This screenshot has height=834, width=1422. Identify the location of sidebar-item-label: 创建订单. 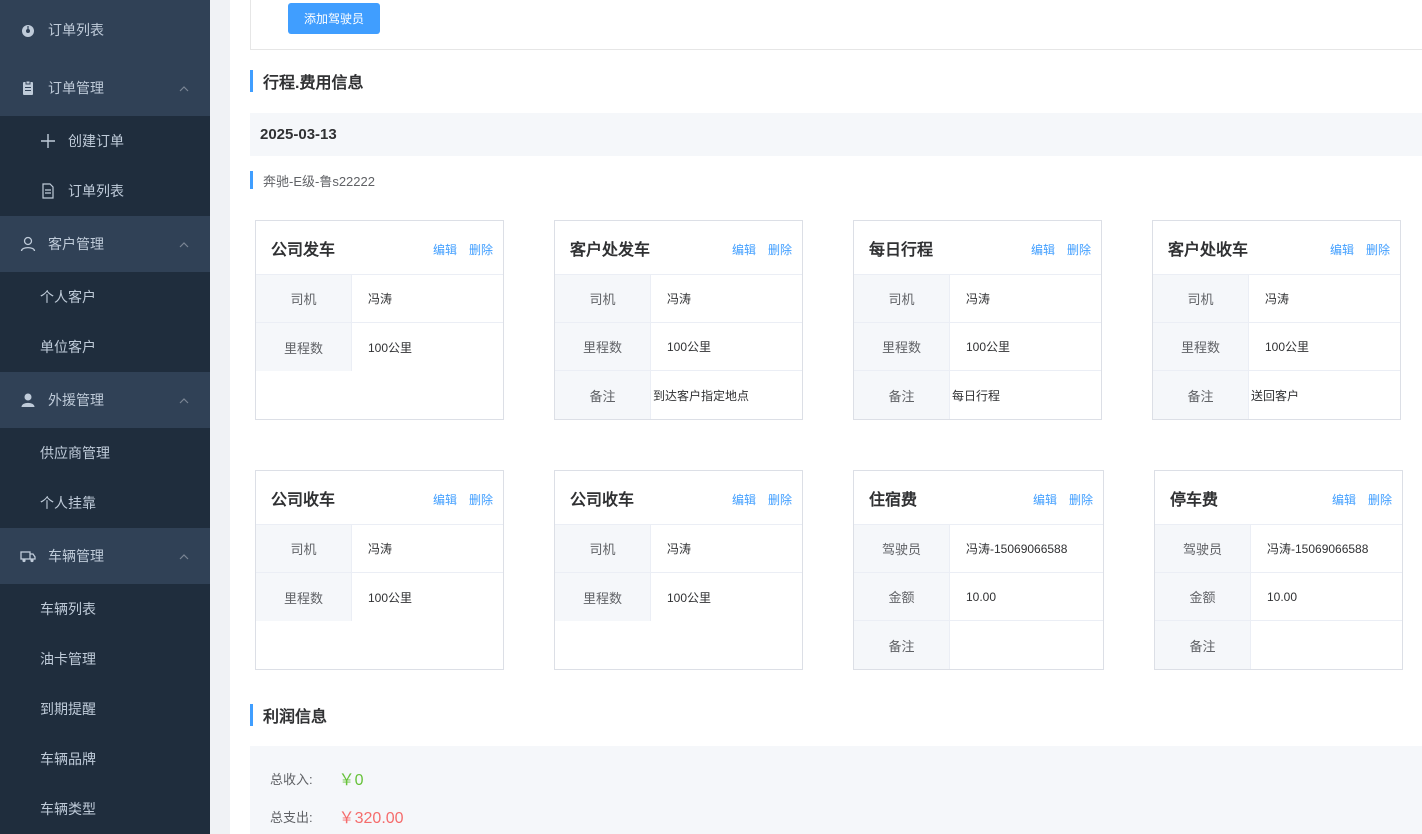
(96, 141).